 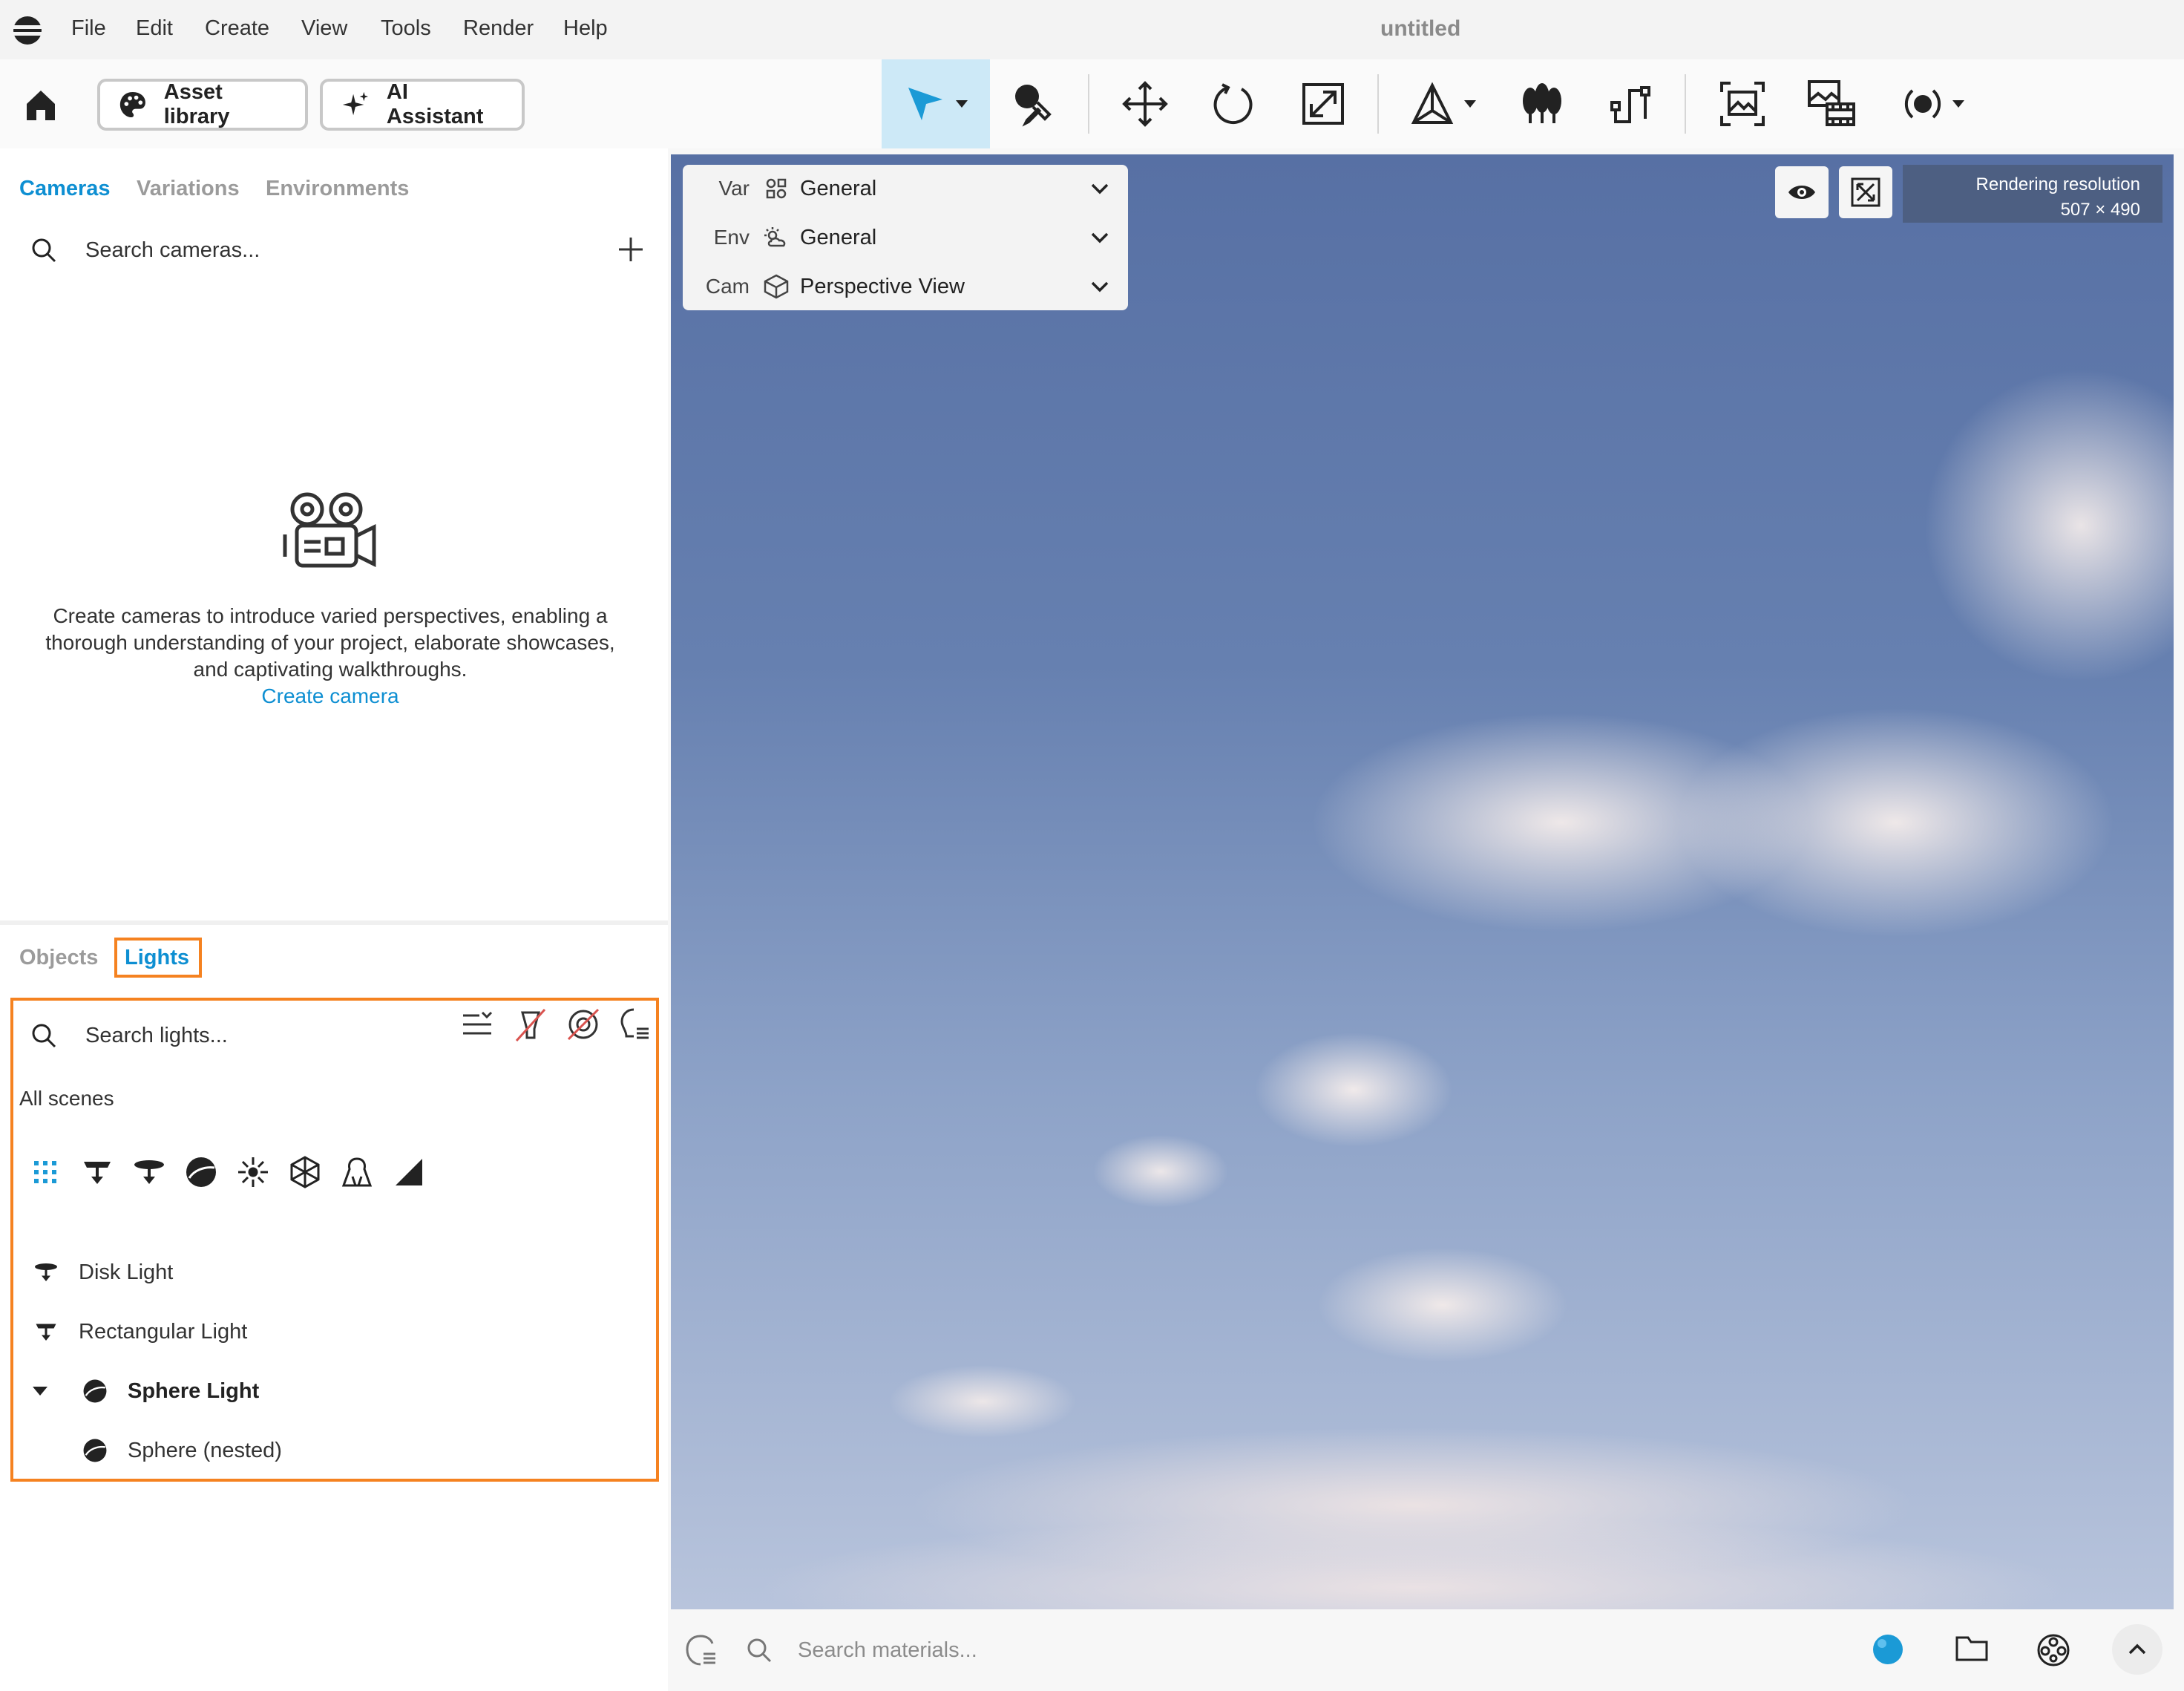 I want to click on path-tool-button, so click(x=1632, y=103).